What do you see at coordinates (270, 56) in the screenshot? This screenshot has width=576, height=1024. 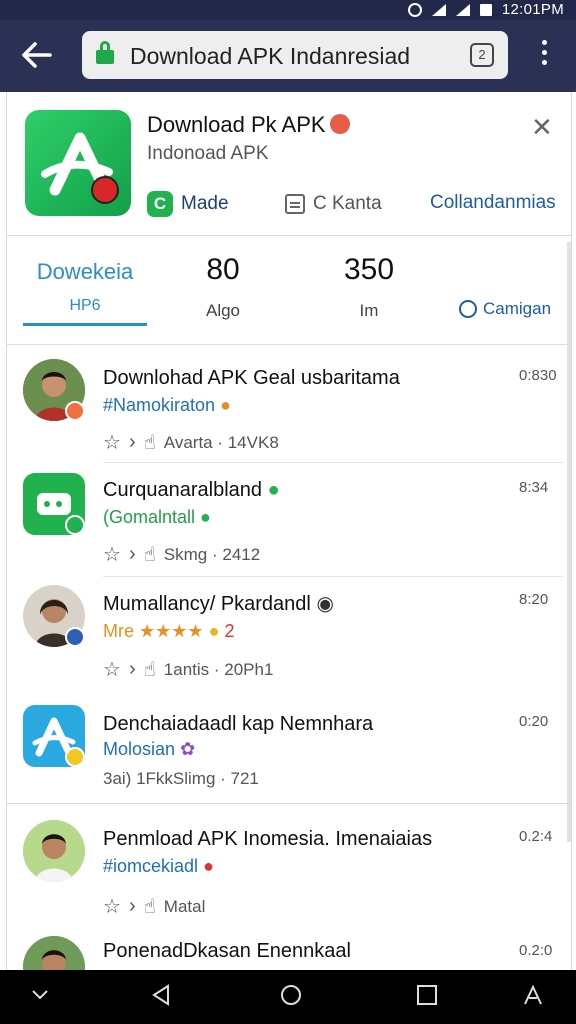 I see `url-text: Download APK Indanresiad` at bounding box center [270, 56].